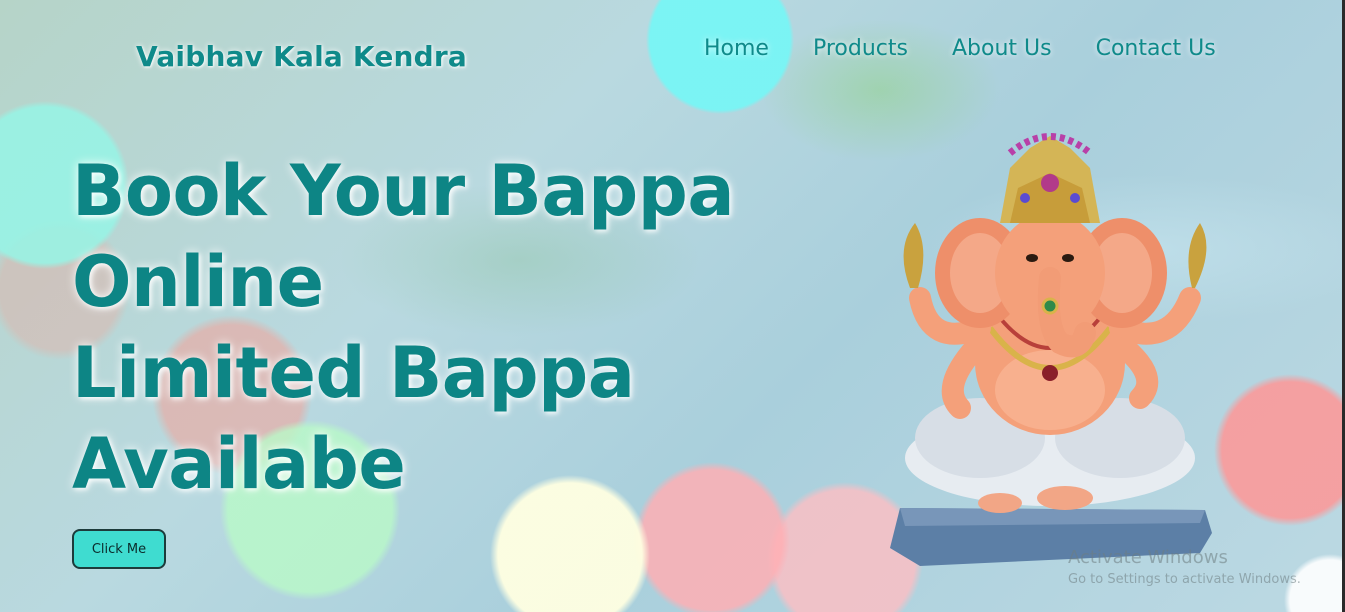  I want to click on watermark-subtitle: Go to Settings to activate Windows., so click(1184, 579).